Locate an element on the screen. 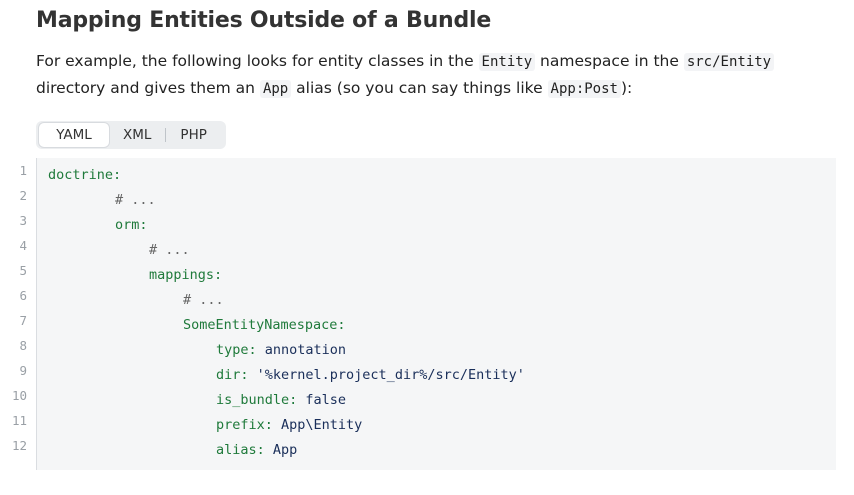  yaml-key: SomeEntityNamespace: is located at coordinates (264, 325).